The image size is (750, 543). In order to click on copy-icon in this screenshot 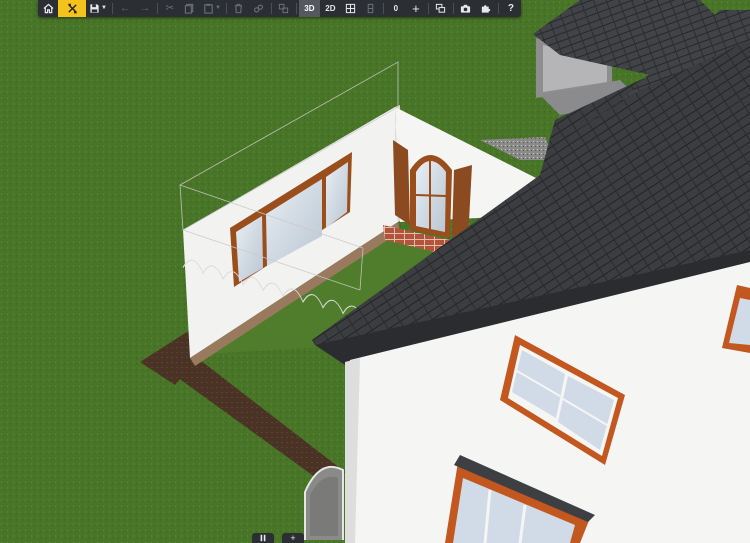, I will do `click(189, 8)`.